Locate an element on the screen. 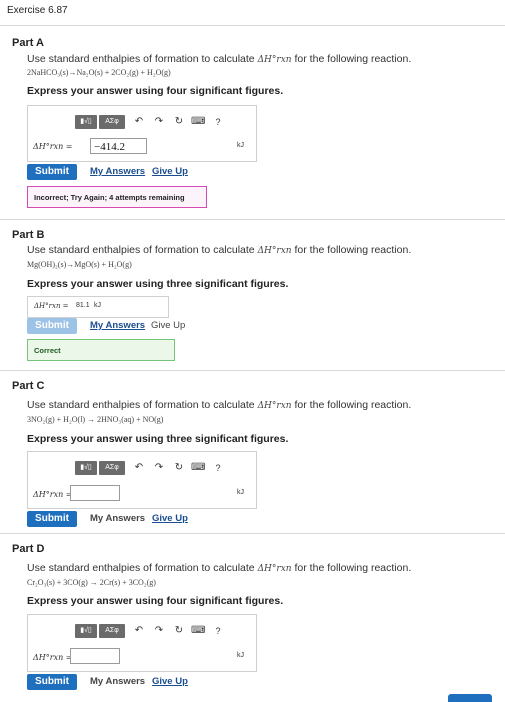  part-b-answer-box: ΔH°rxn = 81.1 kJ is located at coordinates (98, 307).